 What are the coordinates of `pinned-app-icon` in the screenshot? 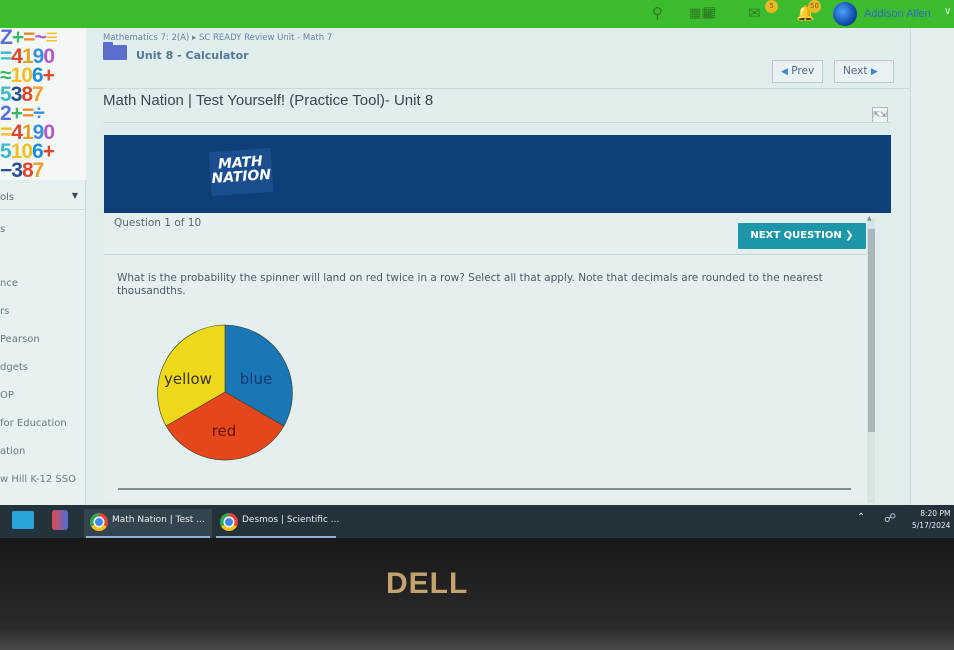 It's located at (60, 520).